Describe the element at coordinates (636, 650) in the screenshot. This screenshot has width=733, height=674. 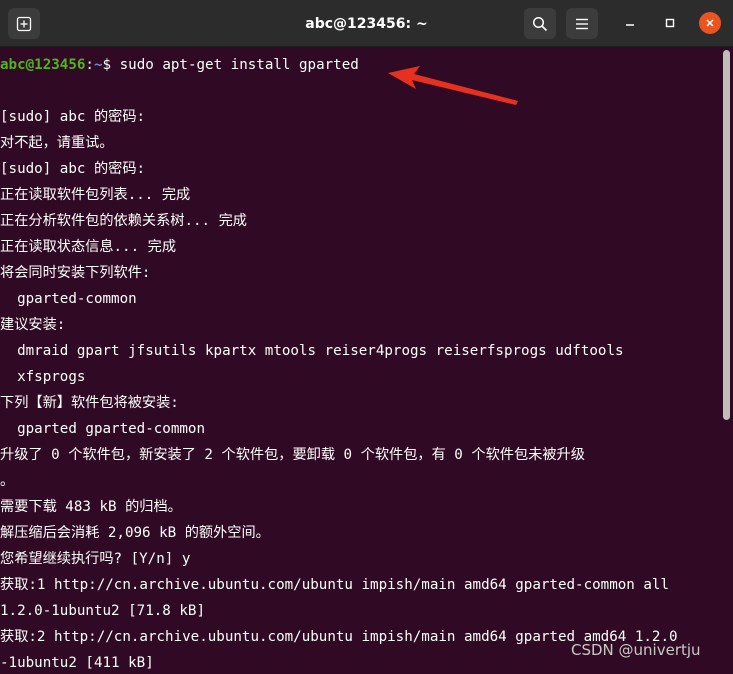
I see `watermark: CSDN @univertju` at that location.